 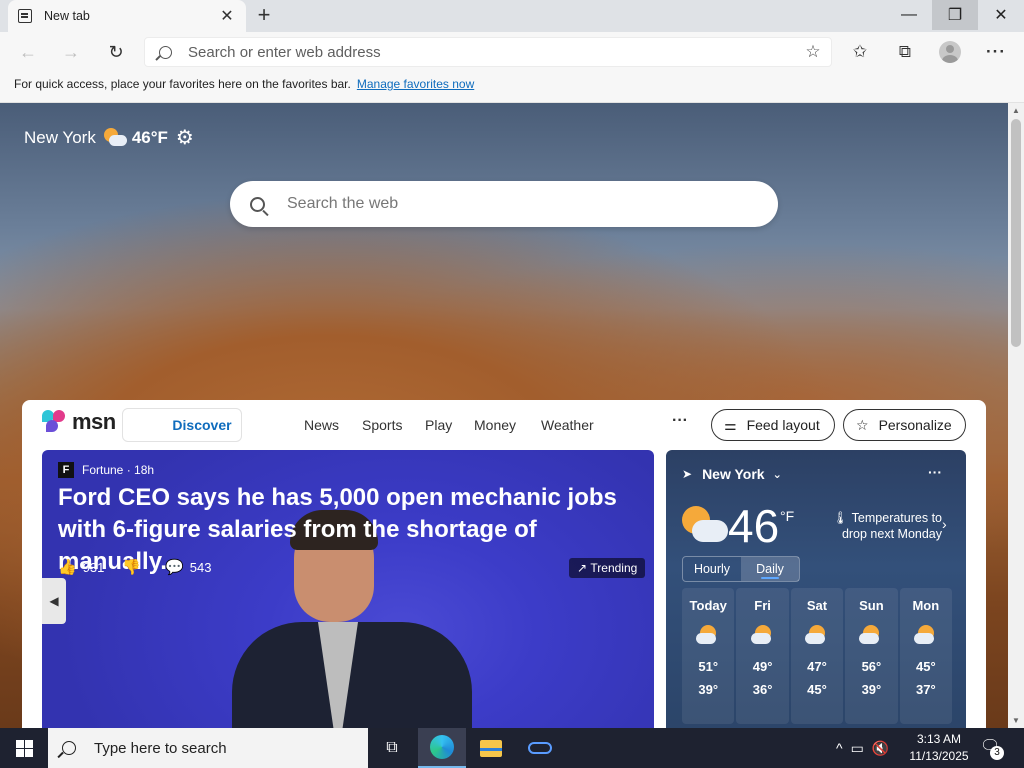 What do you see at coordinates (813, 52) in the screenshot?
I see `add-favorite-star-icon: ☆` at bounding box center [813, 52].